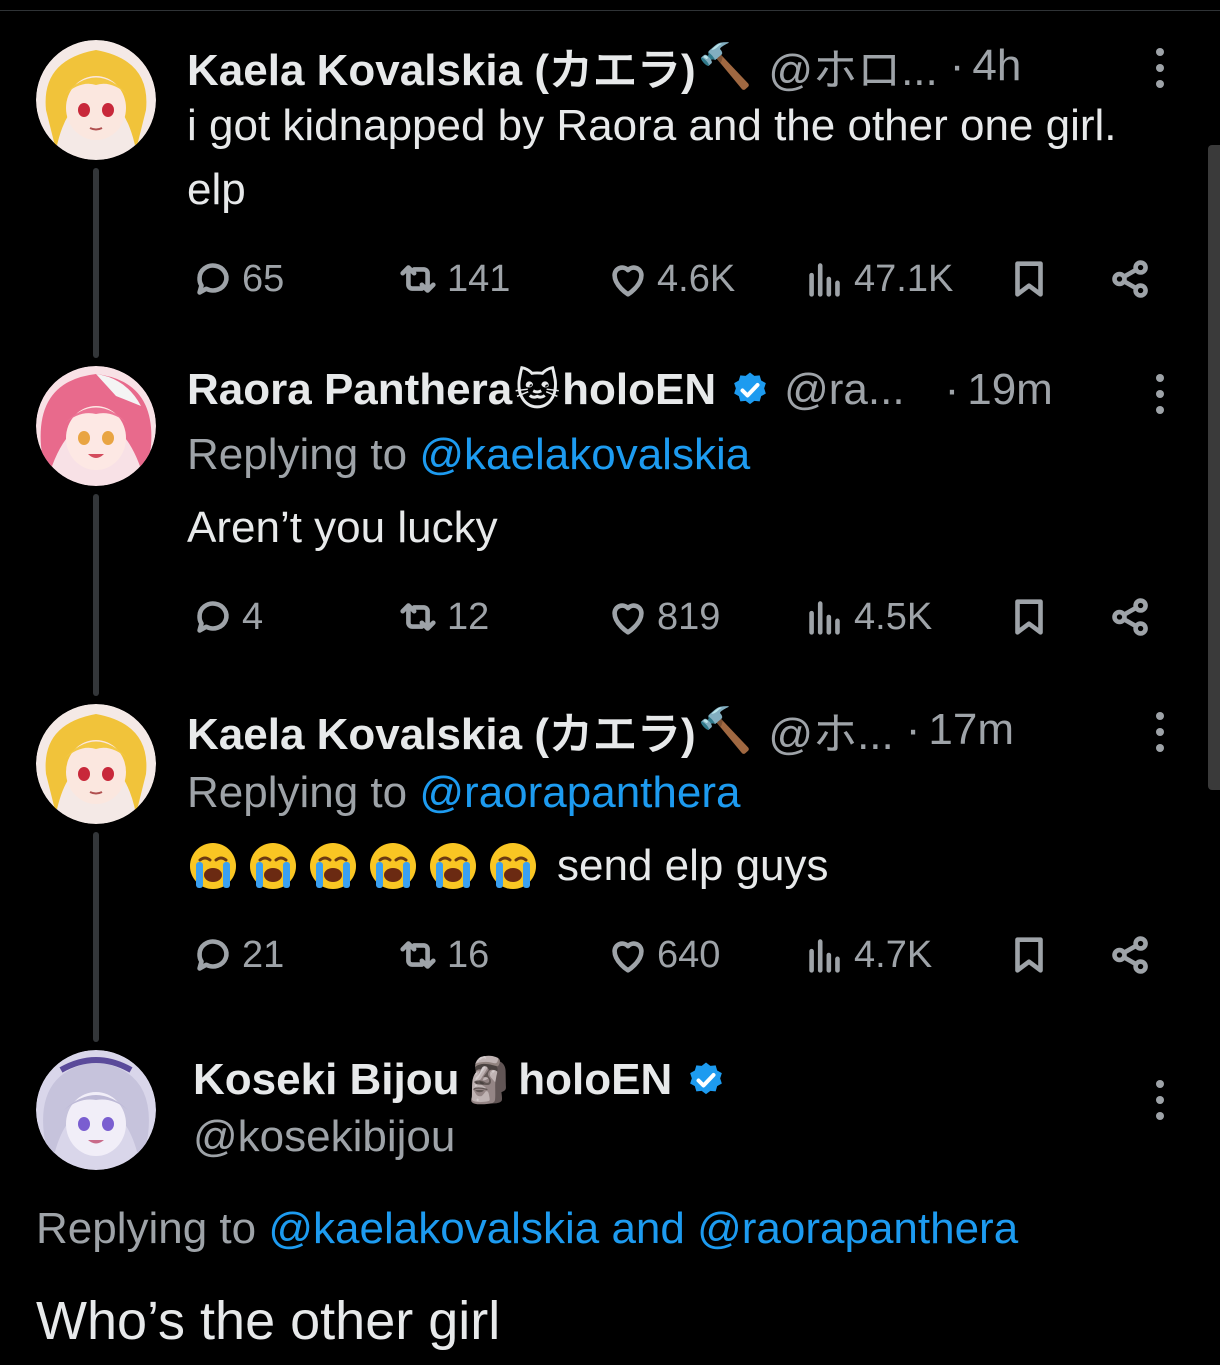  I want to click on repost-button: 12, so click(442, 617).